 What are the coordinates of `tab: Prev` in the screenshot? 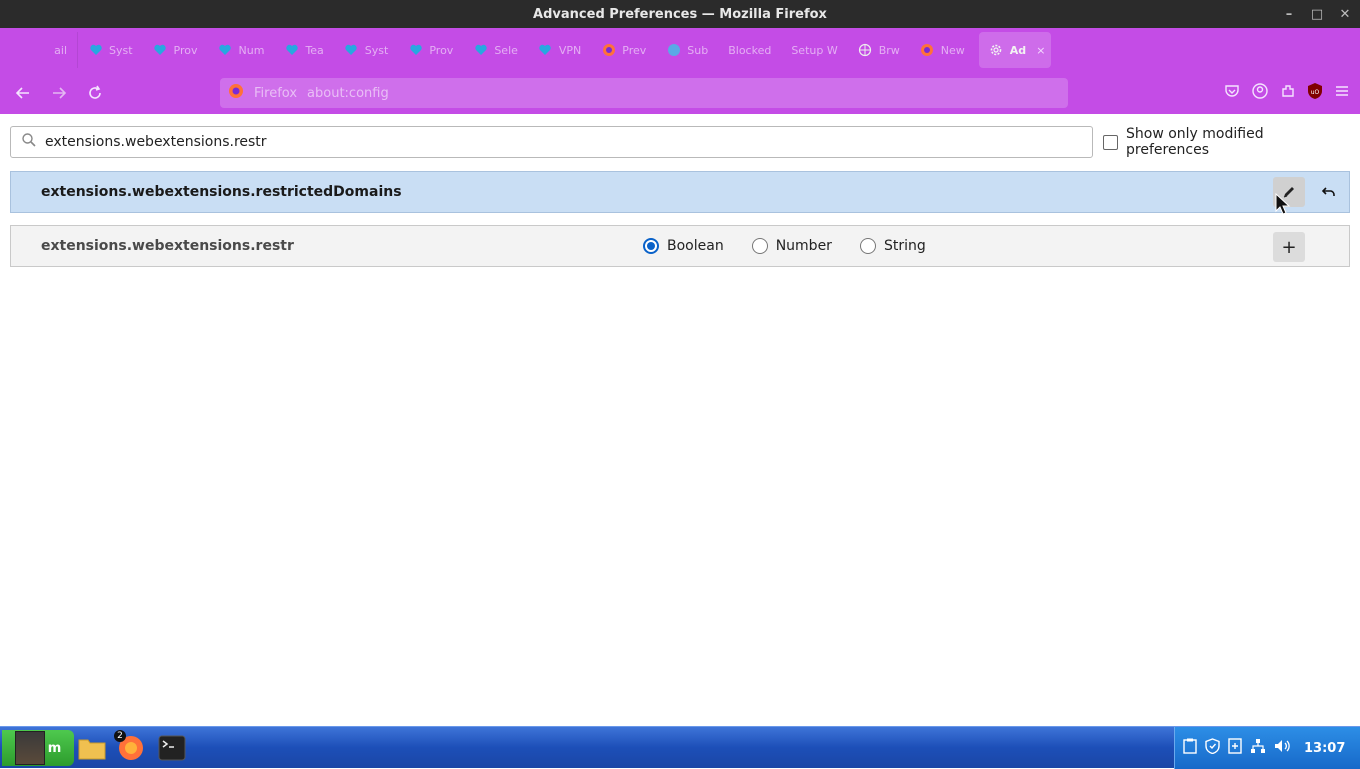 It's located at (623, 50).